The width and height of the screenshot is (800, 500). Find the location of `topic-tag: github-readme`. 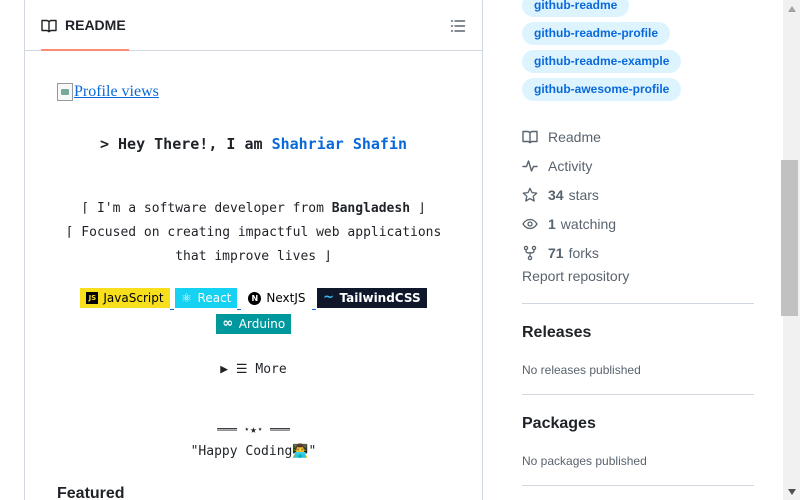

topic-tag: github-readme is located at coordinates (576, 8).